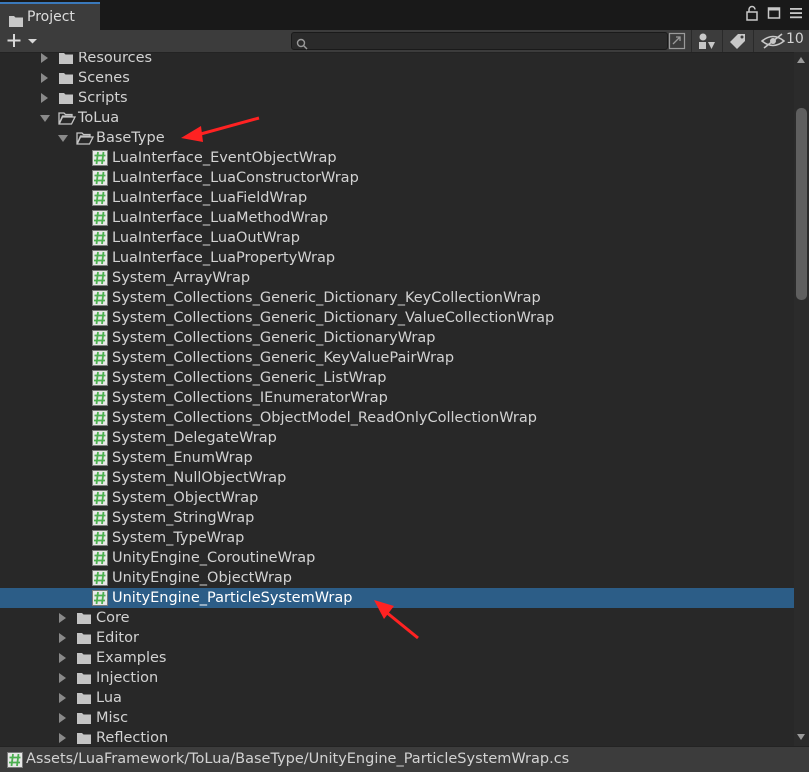 This screenshot has height=772, width=809. What do you see at coordinates (199, 478) in the screenshot?
I see `tree-item-label: System_NullObjectWrap` at bounding box center [199, 478].